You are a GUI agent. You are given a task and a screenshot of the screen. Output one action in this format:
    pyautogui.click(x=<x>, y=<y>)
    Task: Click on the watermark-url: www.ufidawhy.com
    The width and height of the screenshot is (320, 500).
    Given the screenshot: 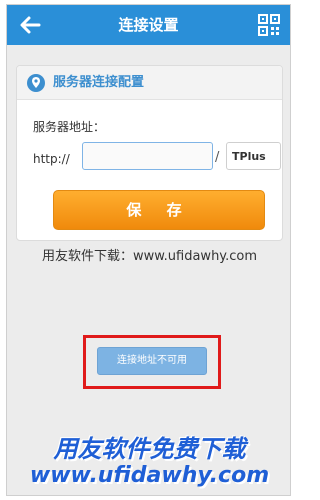 What is the action you would take?
    pyautogui.click(x=149, y=475)
    